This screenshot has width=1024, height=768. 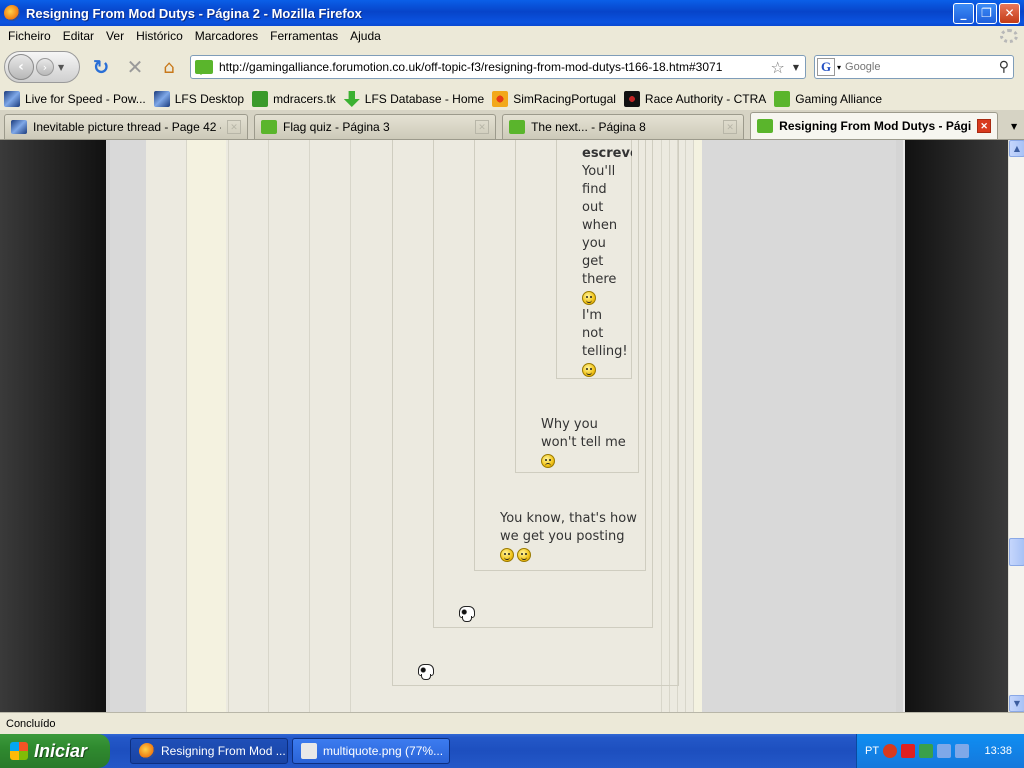 What do you see at coordinates (998, 751) in the screenshot?
I see `clock: 13:38` at bounding box center [998, 751].